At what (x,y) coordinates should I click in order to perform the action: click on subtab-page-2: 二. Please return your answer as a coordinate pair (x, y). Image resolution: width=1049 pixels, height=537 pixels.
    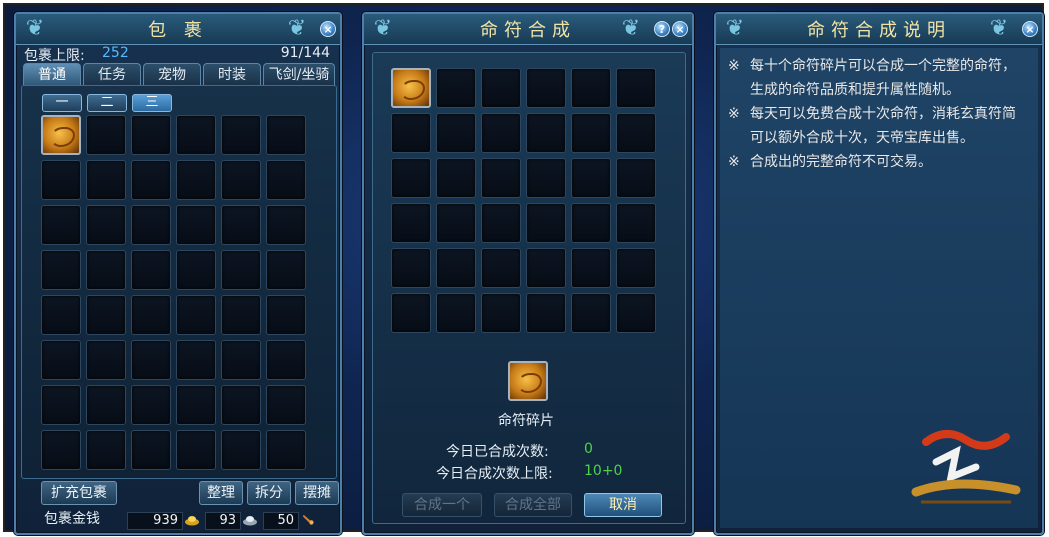
    Looking at the image, I should click on (107, 103).